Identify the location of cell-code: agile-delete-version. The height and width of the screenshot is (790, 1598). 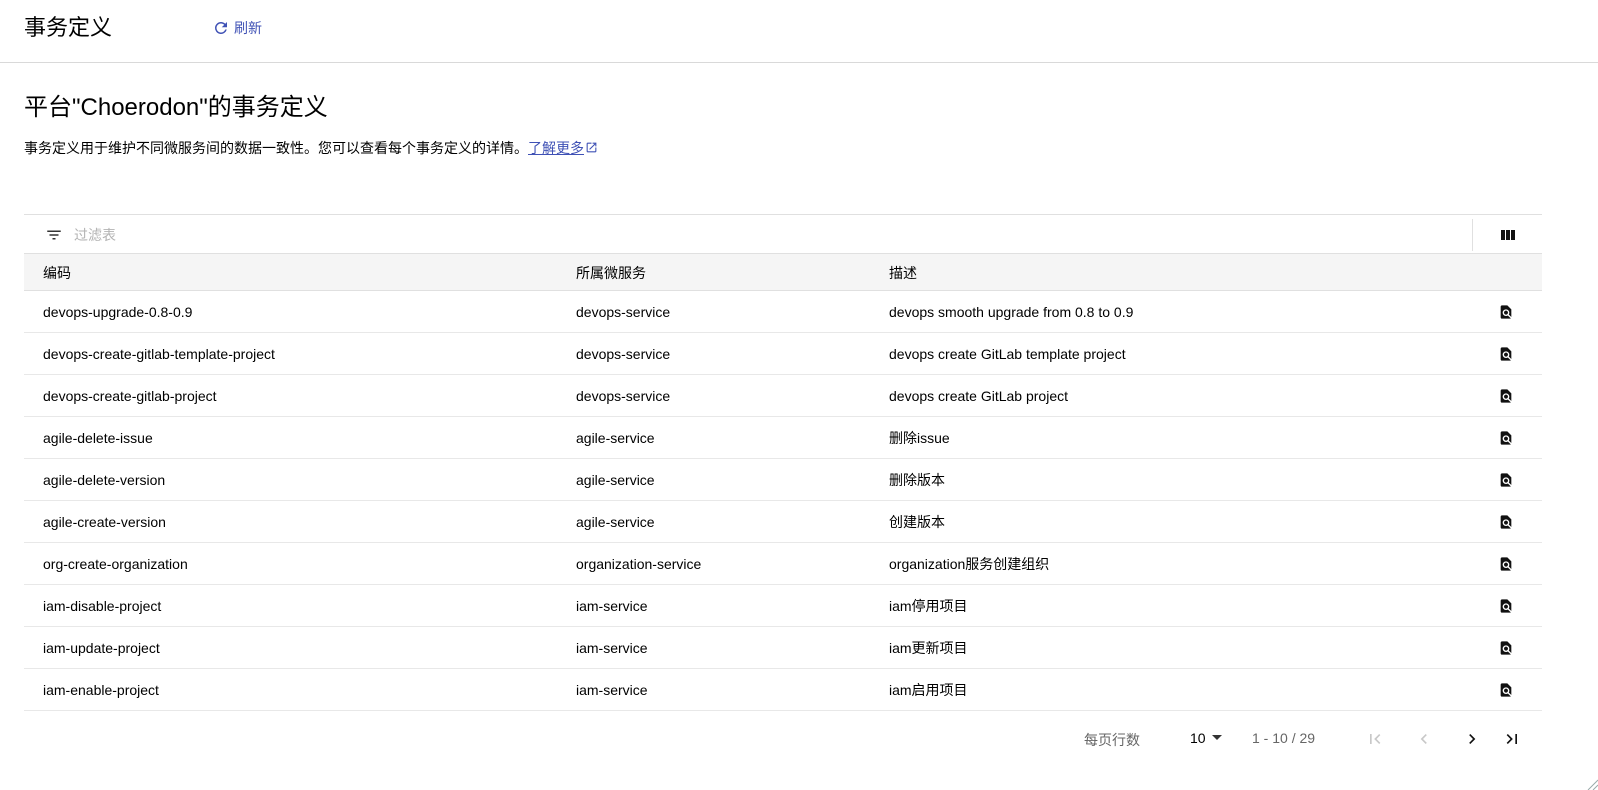
(104, 480).